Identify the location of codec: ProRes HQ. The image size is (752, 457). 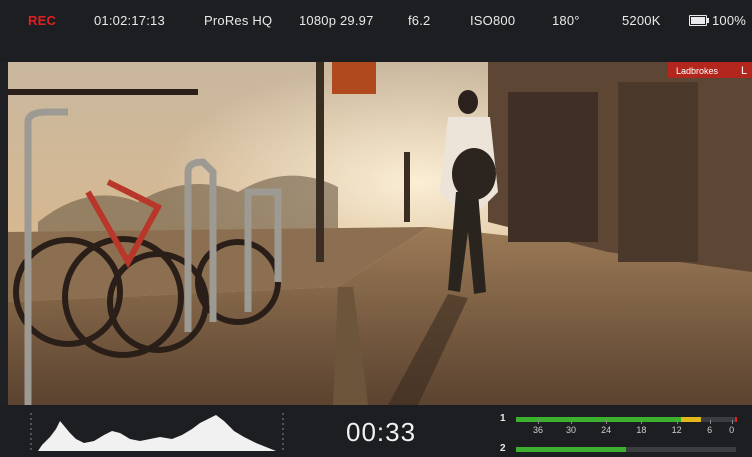
(238, 20).